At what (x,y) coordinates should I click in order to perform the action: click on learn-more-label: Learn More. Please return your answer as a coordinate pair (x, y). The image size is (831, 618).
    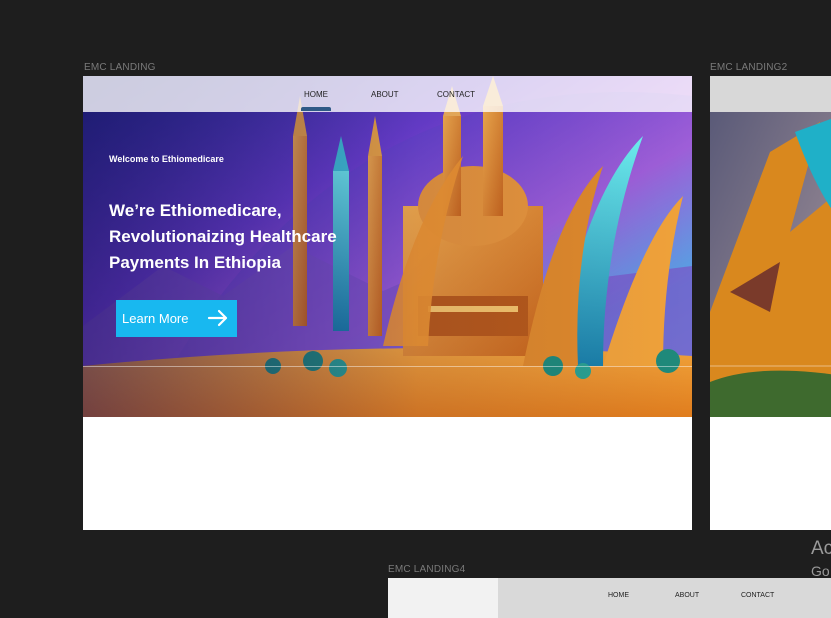
    Looking at the image, I should click on (155, 318).